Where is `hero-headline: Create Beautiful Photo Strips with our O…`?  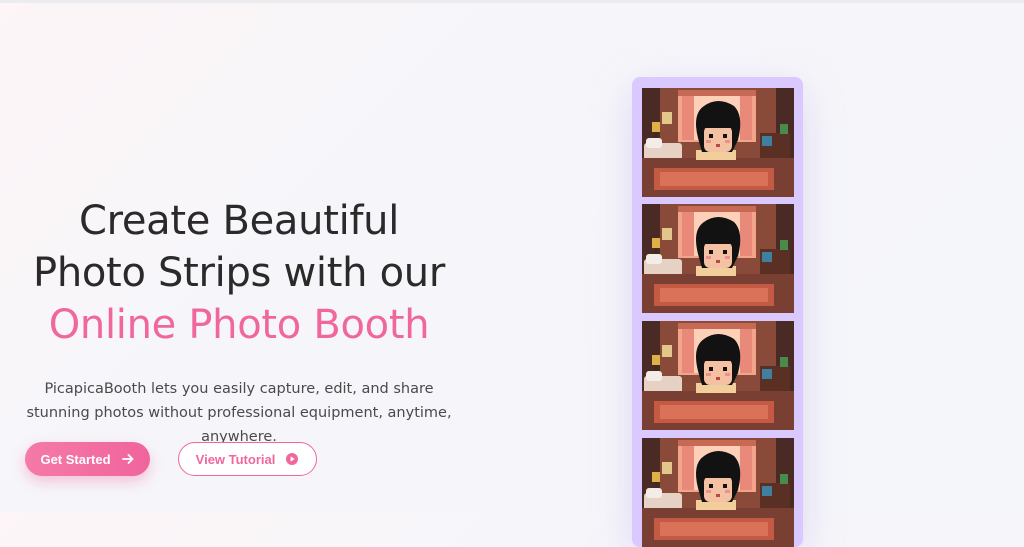 hero-headline: Create Beautiful Photo Strips with our O… is located at coordinates (239, 273).